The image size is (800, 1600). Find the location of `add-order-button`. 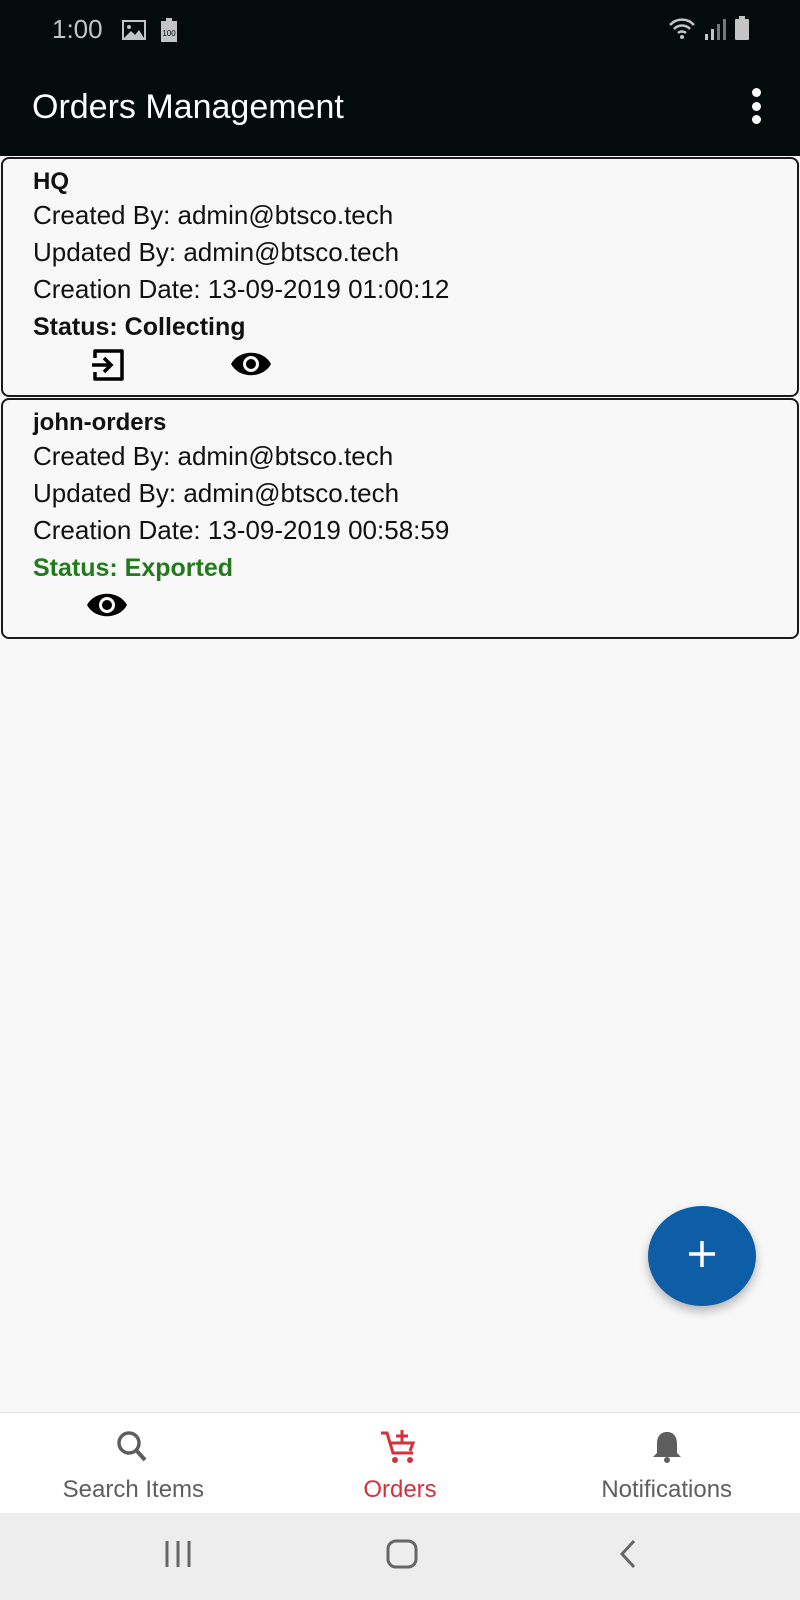

add-order-button is located at coordinates (702, 1256).